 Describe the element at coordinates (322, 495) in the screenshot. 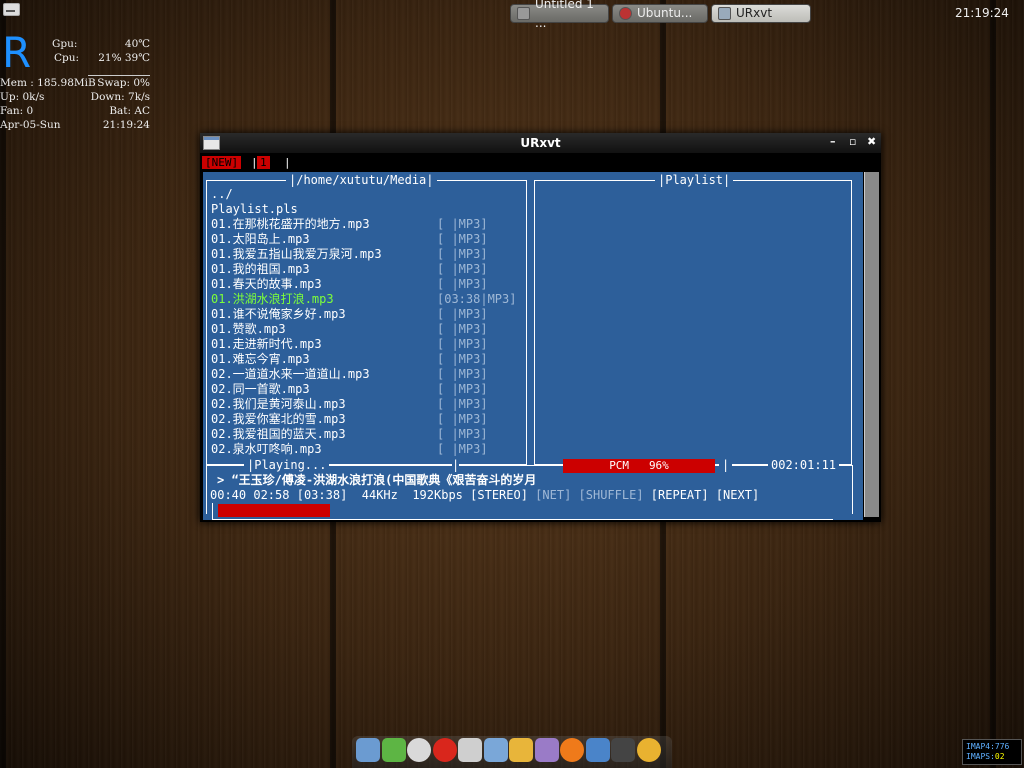

I see `duration: [03:38]` at that location.